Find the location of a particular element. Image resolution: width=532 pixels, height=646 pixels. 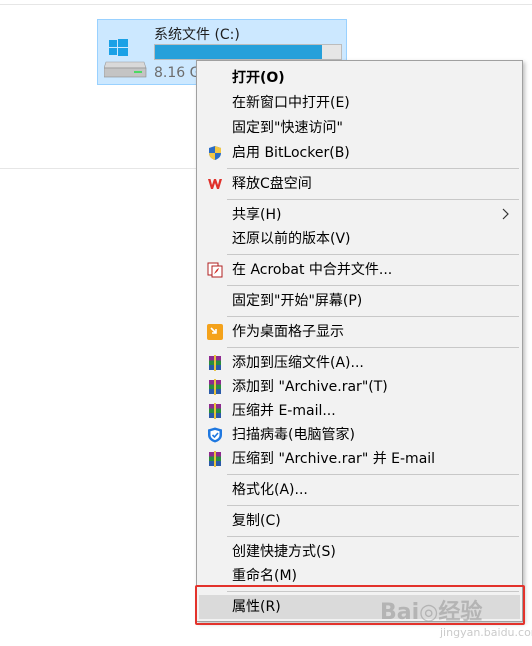

drive-usage-bar is located at coordinates (248, 52).